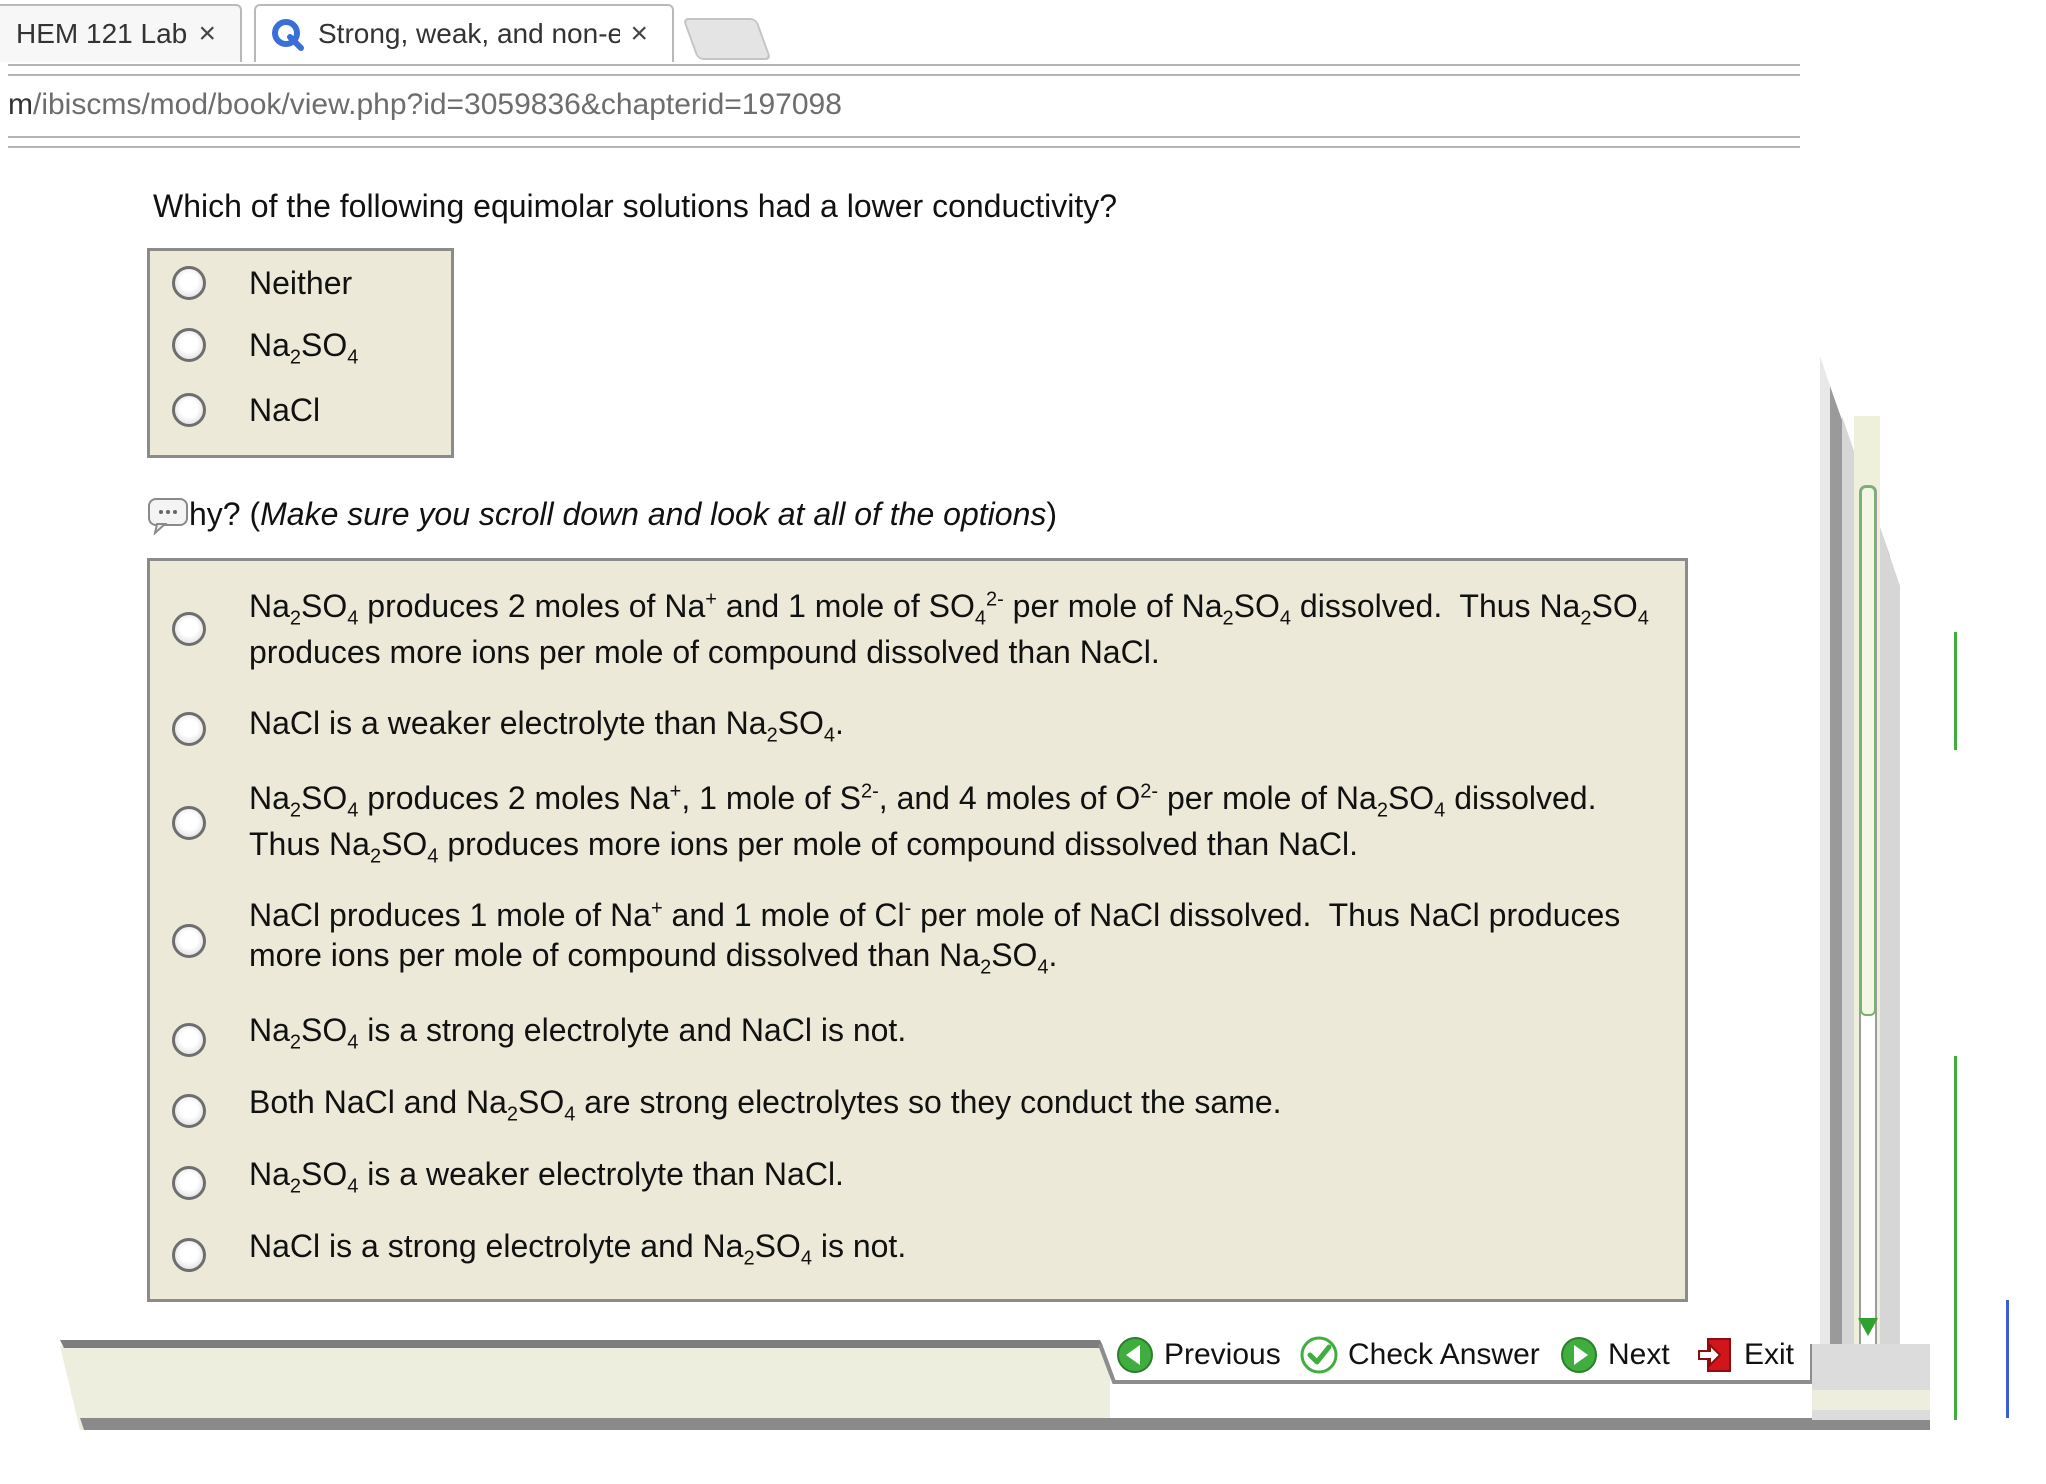 The height and width of the screenshot is (1484, 2046). I want to click on previous-arrow-icon, so click(1135, 1355).